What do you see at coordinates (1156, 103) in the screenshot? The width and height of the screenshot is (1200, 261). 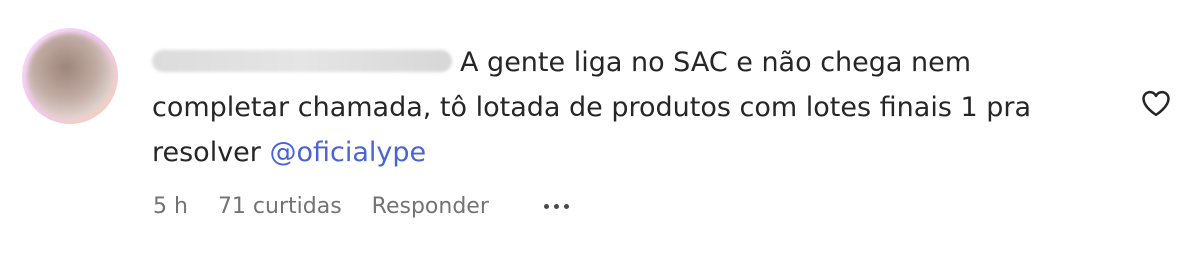 I see `heart-outline-icon` at bounding box center [1156, 103].